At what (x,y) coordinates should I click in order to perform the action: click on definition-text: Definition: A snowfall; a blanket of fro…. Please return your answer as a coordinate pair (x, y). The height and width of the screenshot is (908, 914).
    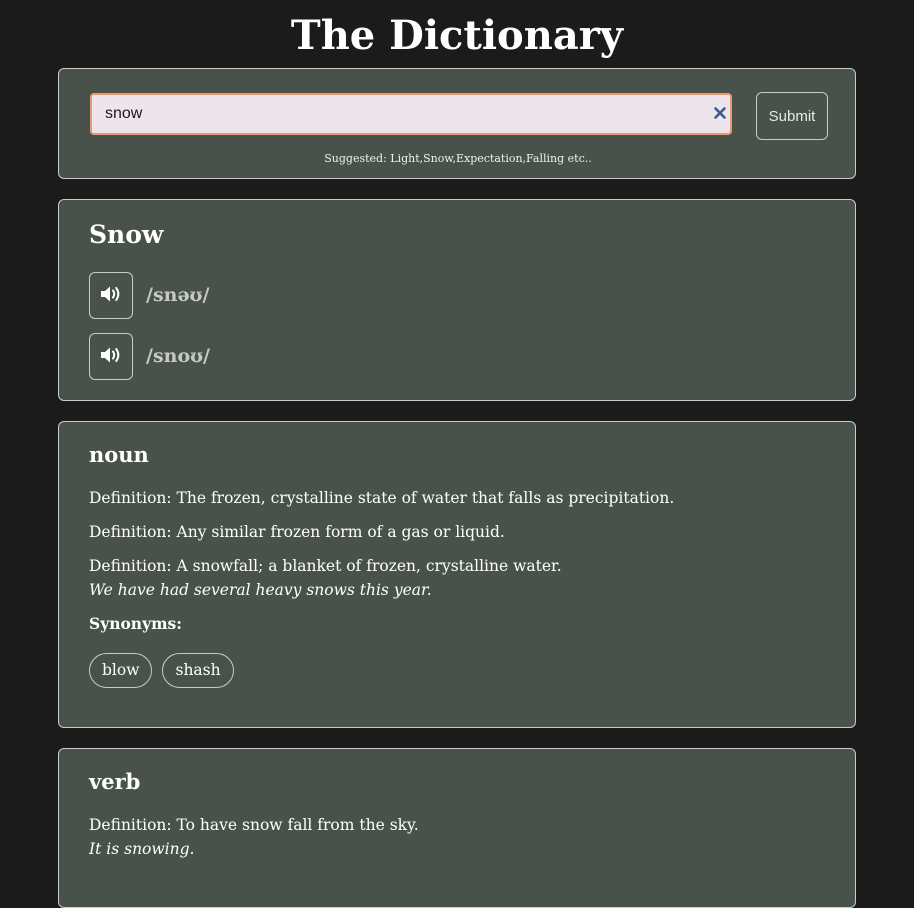
    Looking at the image, I should click on (325, 566).